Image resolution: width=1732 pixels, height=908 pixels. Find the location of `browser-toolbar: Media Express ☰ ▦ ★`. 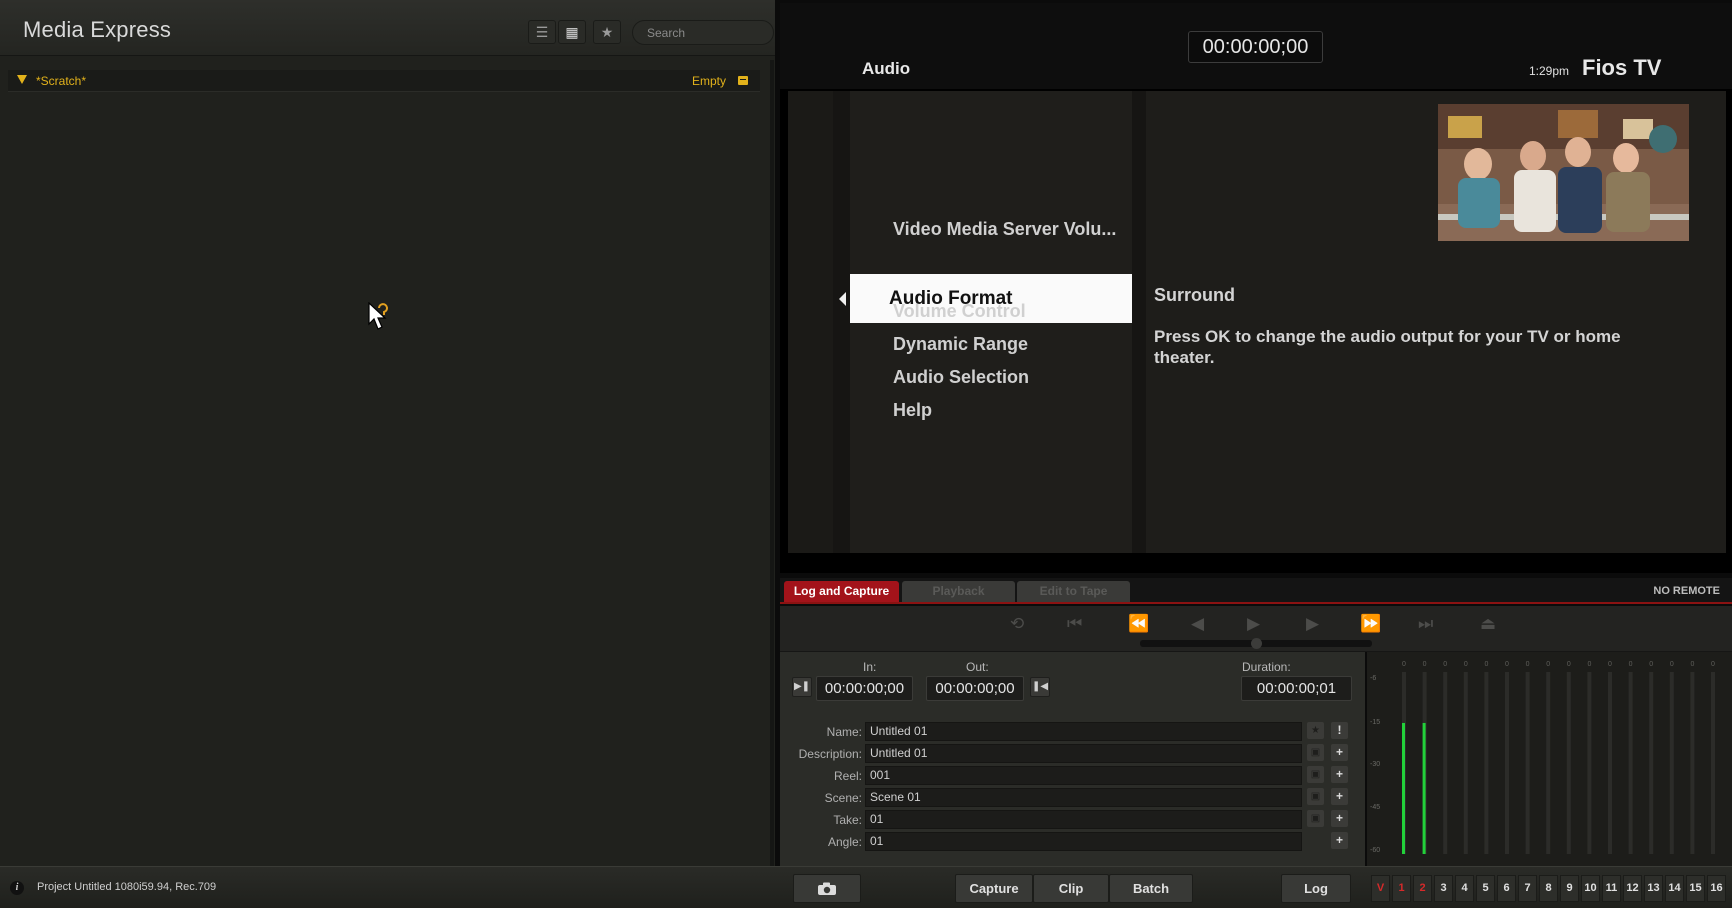

browser-toolbar: Media Express ☰ ▦ ★ is located at coordinates (387, 28).